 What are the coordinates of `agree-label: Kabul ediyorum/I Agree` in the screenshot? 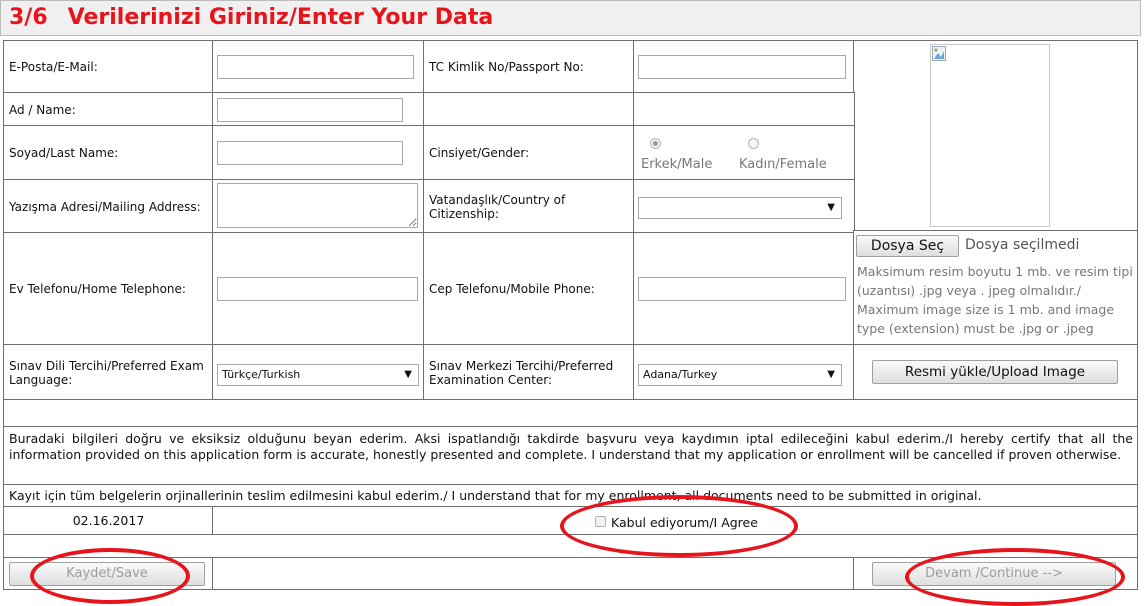 It's located at (684, 522).